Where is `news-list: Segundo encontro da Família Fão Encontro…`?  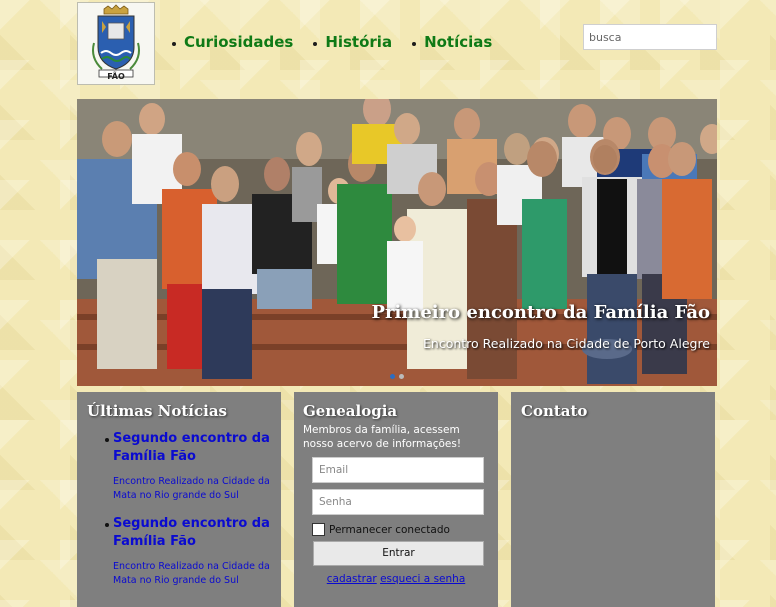 news-list: Segundo encontro da Família Fão Encontro… is located at coordinates (179, 509).